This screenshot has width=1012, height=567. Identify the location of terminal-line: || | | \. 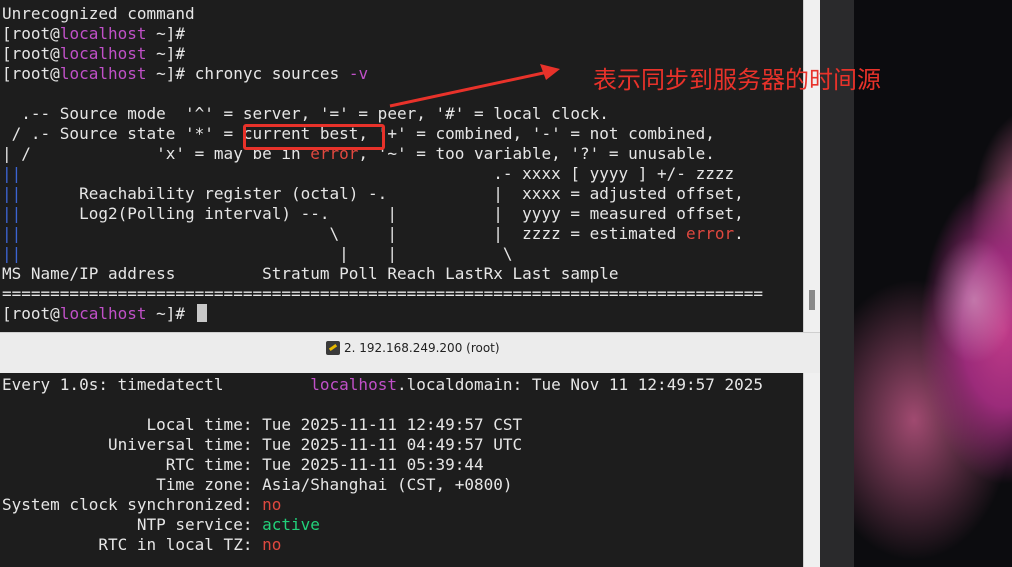
(257, 253).